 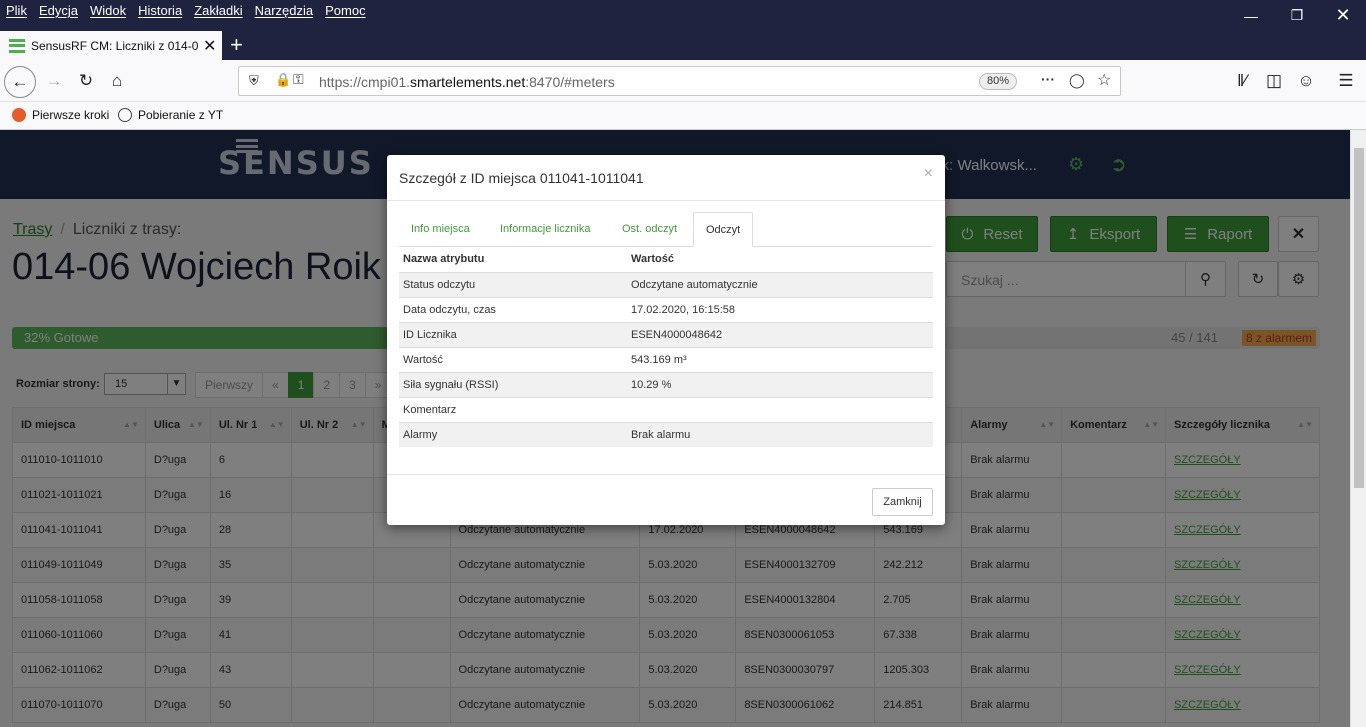 I want to click on sidebar-icon: ◫, so click(x=1274, y=81).